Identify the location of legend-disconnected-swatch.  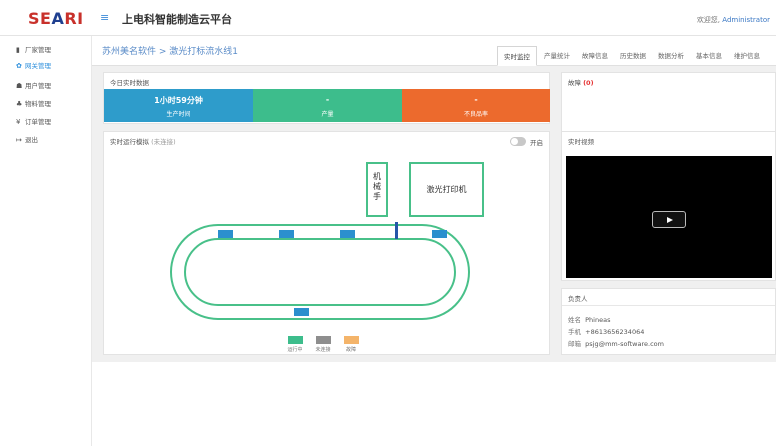
(323, 340).